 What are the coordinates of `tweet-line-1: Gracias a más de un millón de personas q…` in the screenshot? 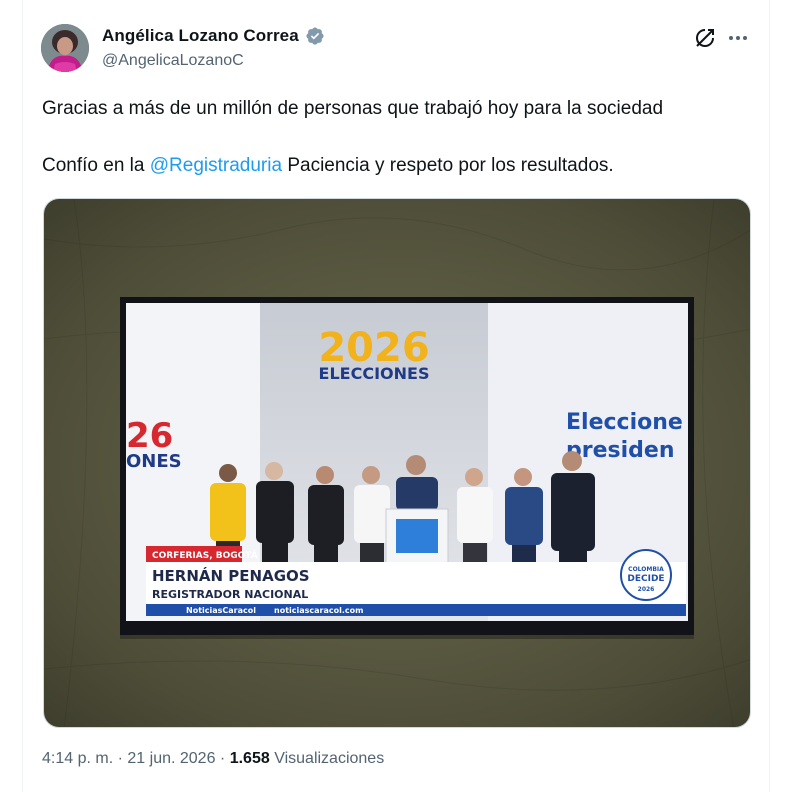 It's located at (353, 108).